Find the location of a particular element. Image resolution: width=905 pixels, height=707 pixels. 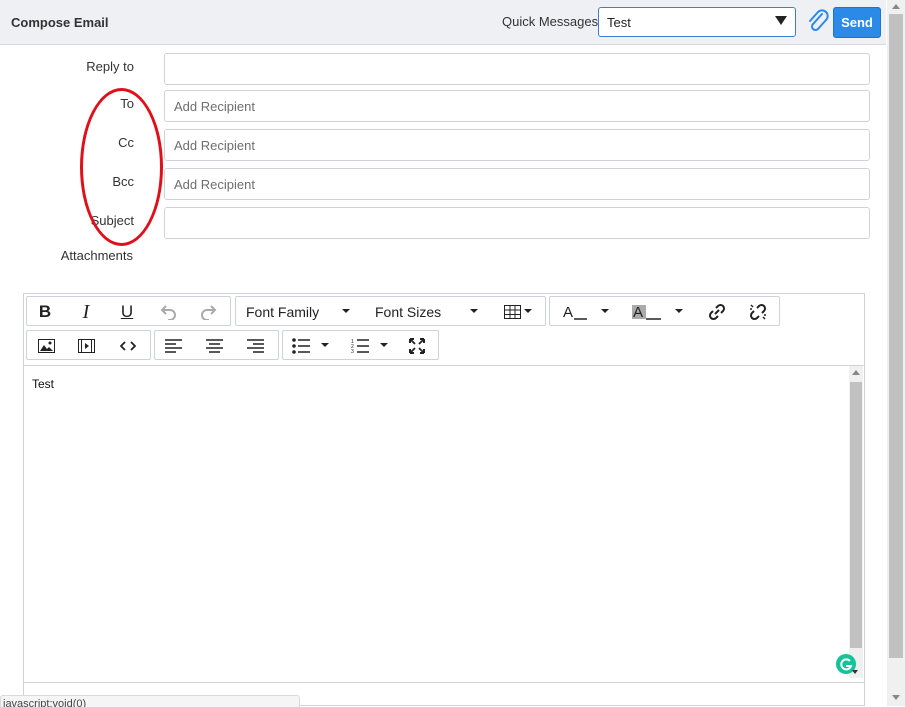

font-group: Font Family Font Sizes is located at coordinates (390, 311).